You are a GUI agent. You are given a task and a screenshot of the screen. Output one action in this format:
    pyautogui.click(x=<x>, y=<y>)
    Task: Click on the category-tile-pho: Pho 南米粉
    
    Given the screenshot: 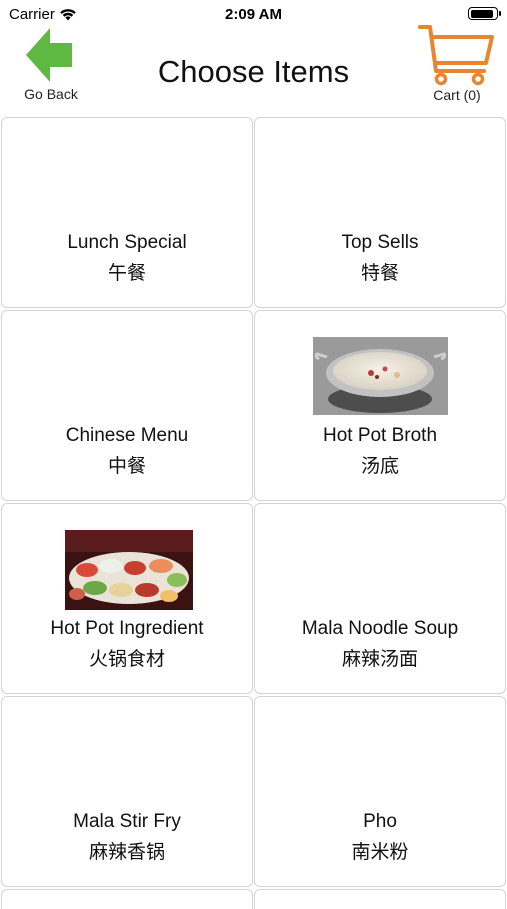 What is the action you would take?
    pyautogui.click(x=380, y=791)
    